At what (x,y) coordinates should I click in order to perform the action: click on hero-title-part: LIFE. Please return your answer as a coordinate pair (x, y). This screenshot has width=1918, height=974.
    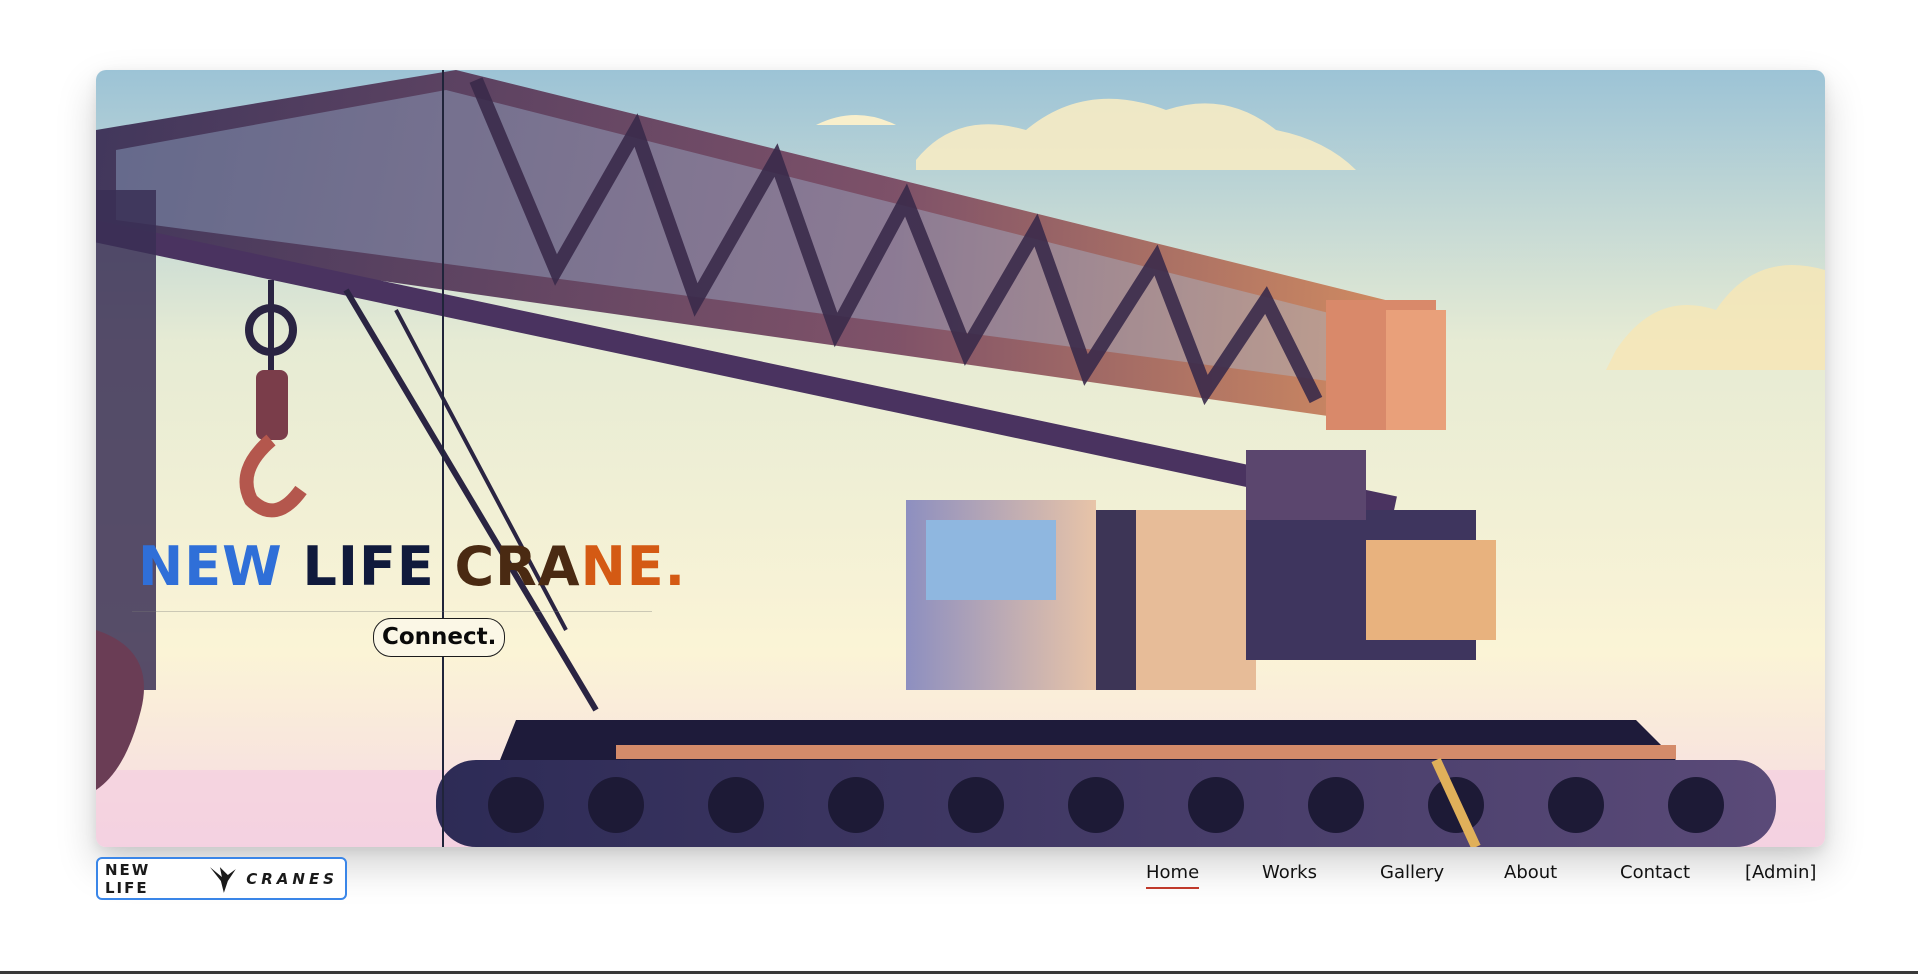
    Looking at the image, I should click on (368, 566).